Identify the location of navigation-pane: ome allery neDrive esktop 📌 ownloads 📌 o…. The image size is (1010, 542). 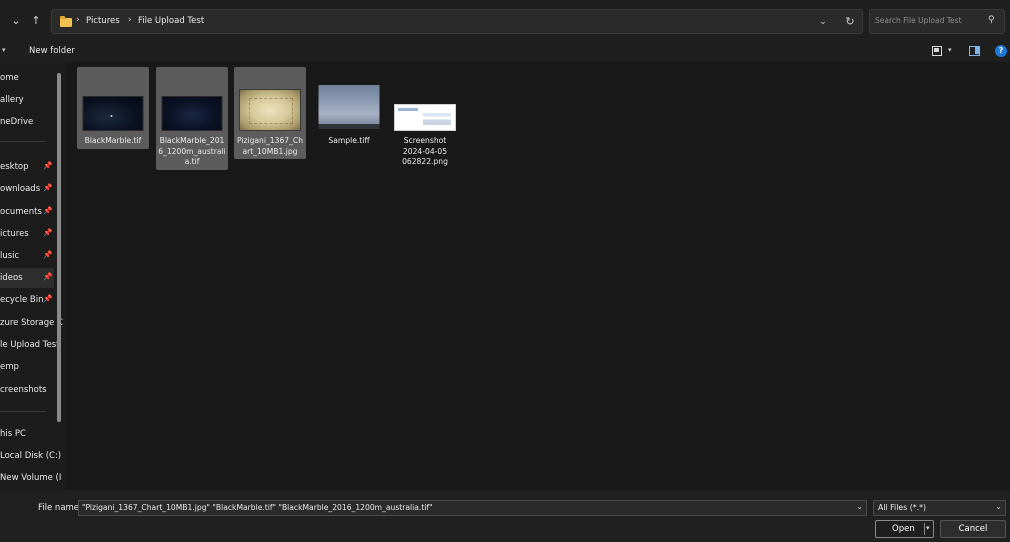
(33, 276).